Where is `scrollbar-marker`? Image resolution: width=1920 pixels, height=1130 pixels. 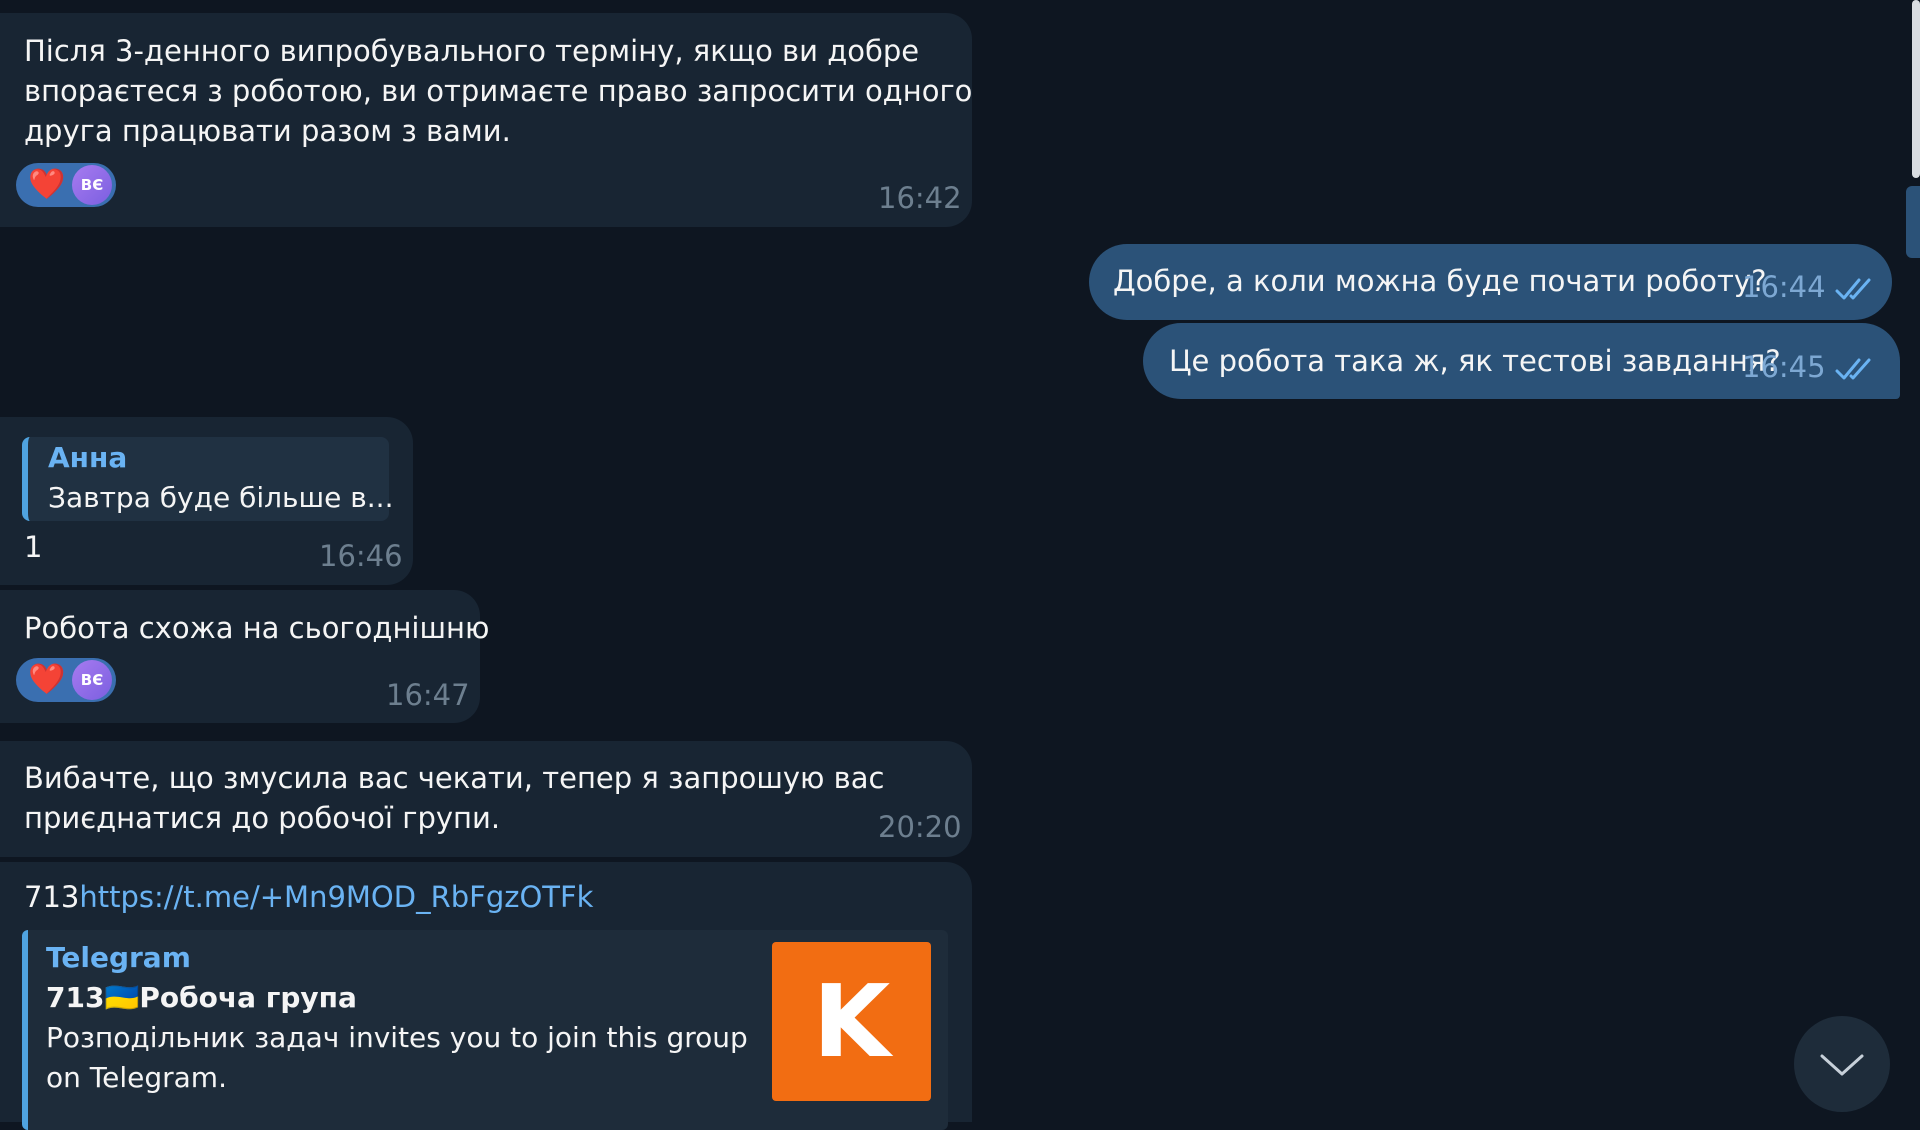 scrollbar-marker is located at coordinates (1913, 222).